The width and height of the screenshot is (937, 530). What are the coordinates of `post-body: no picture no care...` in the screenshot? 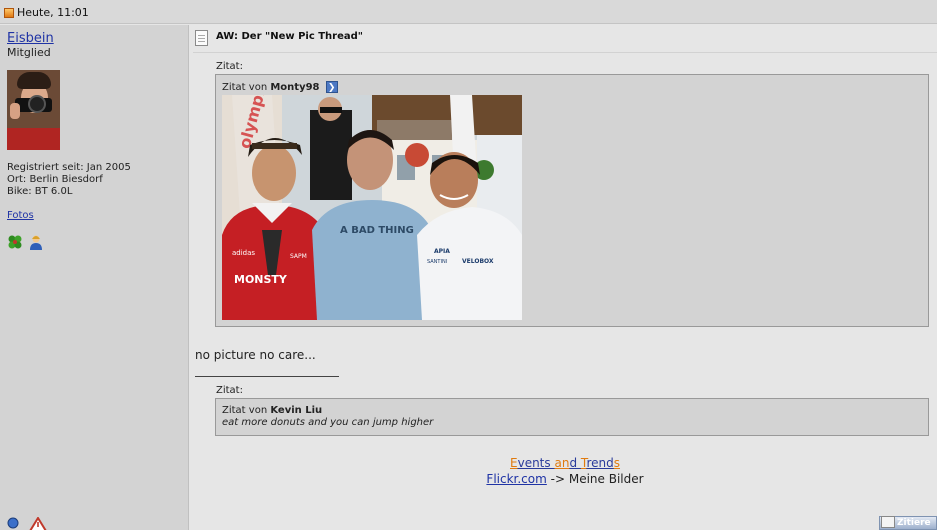 It's located at (255, 355).